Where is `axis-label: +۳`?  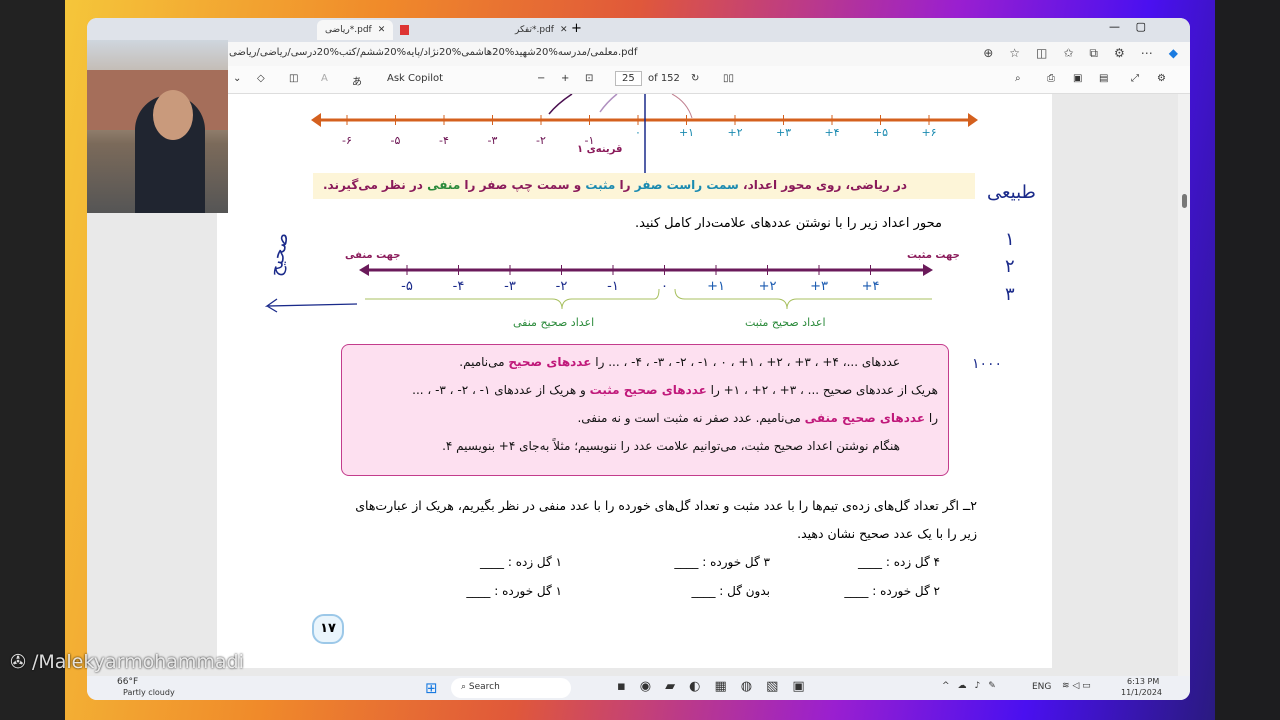
axis-label: +۳ is located at coordinates (819, 286).